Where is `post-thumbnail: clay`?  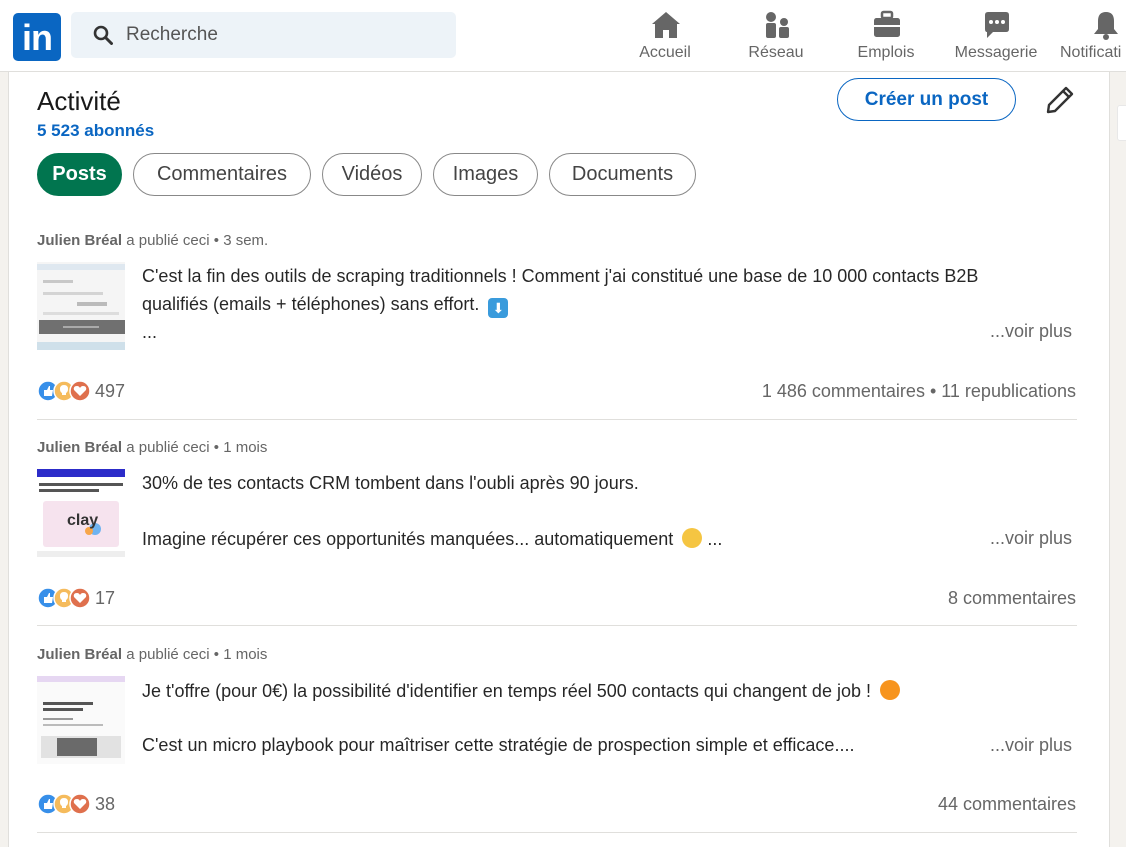
post-thumbnail: clay is located at coordinates (81, 513).